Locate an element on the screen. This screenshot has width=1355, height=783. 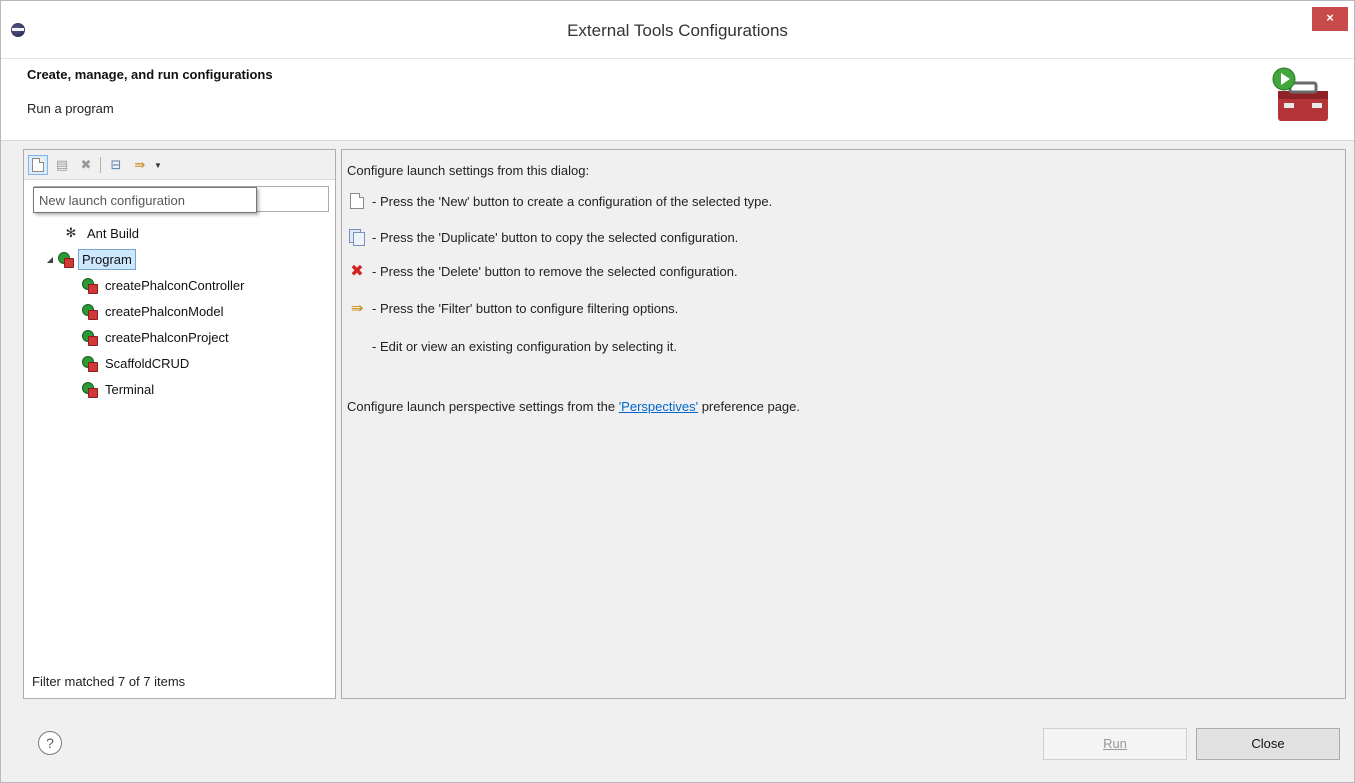
duplicate-configuration-button: ▤ is located at coordinates (62, 165).